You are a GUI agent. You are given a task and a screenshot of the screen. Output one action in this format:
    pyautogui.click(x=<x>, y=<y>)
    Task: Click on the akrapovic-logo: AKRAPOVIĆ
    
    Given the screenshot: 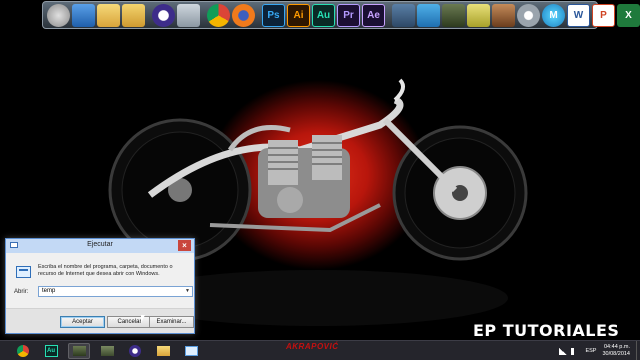 What is the action you would take?
    pyautogui.click(x=312, y=346)
    